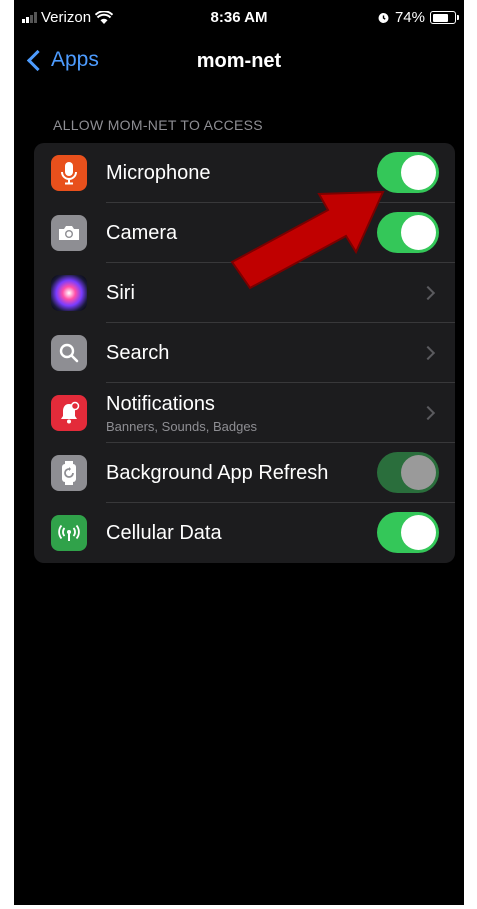 Image resolution: width=477 pixels, height=909 pixels. What do you see at coordinates (158, 125) in the screenshot?
I see `section-header: ALLOW MOM-NET TO ACCESS` at bounding box center [158, 125].